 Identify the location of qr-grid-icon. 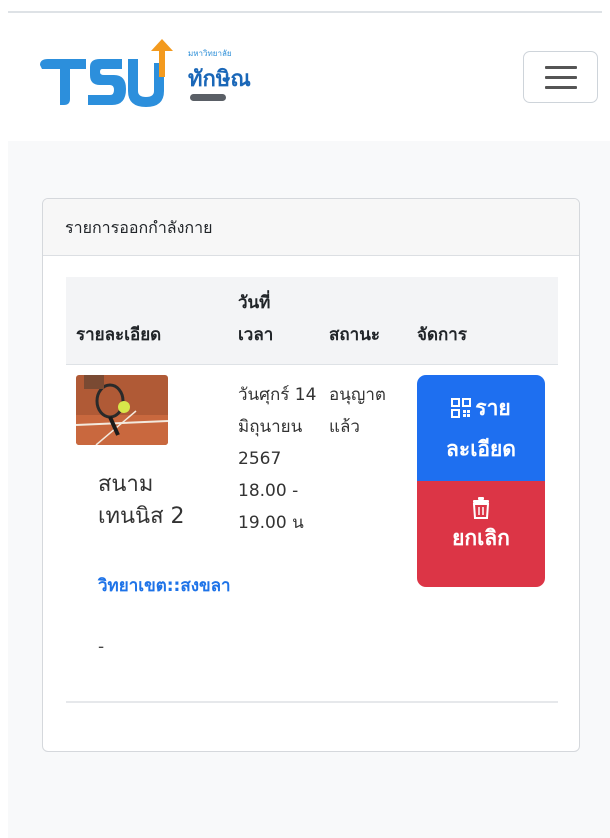
(461, 411).